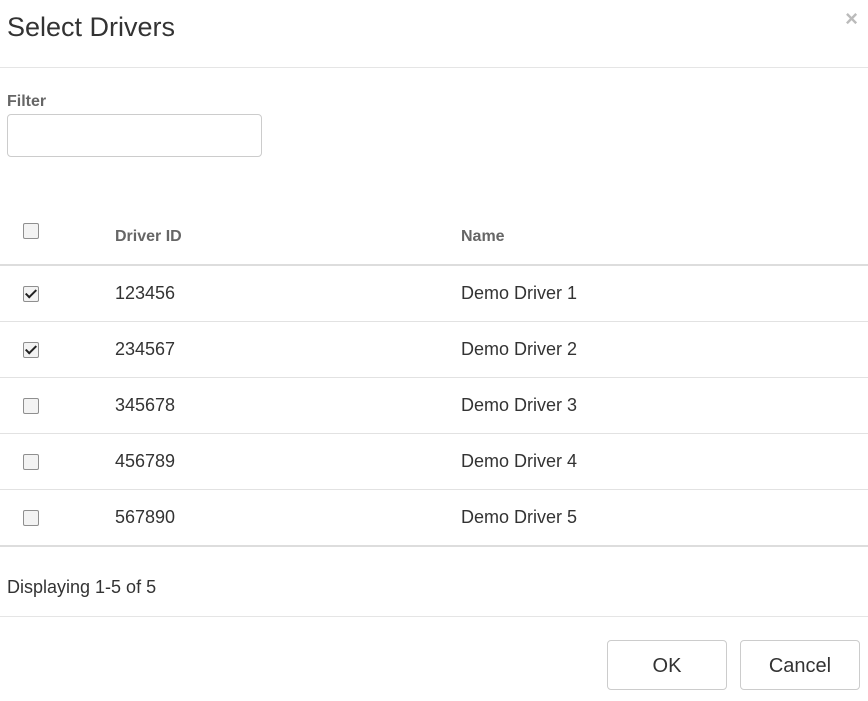 The width and height of the screenshot is (868, 701). I want to click on driver-name-cell: Demo Driver 3, so click(664, 405).